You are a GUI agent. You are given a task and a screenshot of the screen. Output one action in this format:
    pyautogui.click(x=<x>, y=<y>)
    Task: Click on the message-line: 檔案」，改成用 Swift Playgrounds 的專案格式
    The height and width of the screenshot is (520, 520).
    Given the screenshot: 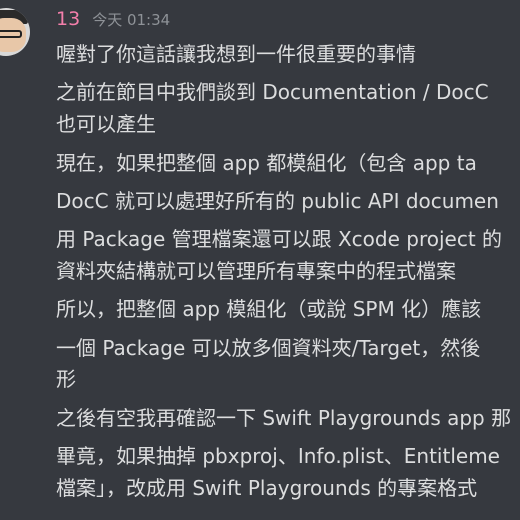 What is the action you would take?
    pyautogui.click(x=267, y=488)
    